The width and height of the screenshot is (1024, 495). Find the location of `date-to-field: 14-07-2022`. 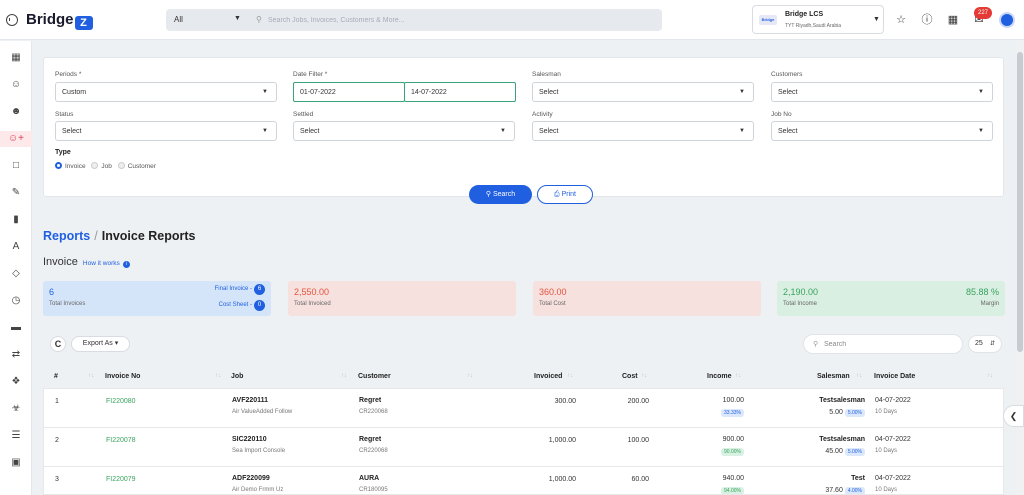

date-to-field: 14-07-2022 is located at coordinates (460, 92).